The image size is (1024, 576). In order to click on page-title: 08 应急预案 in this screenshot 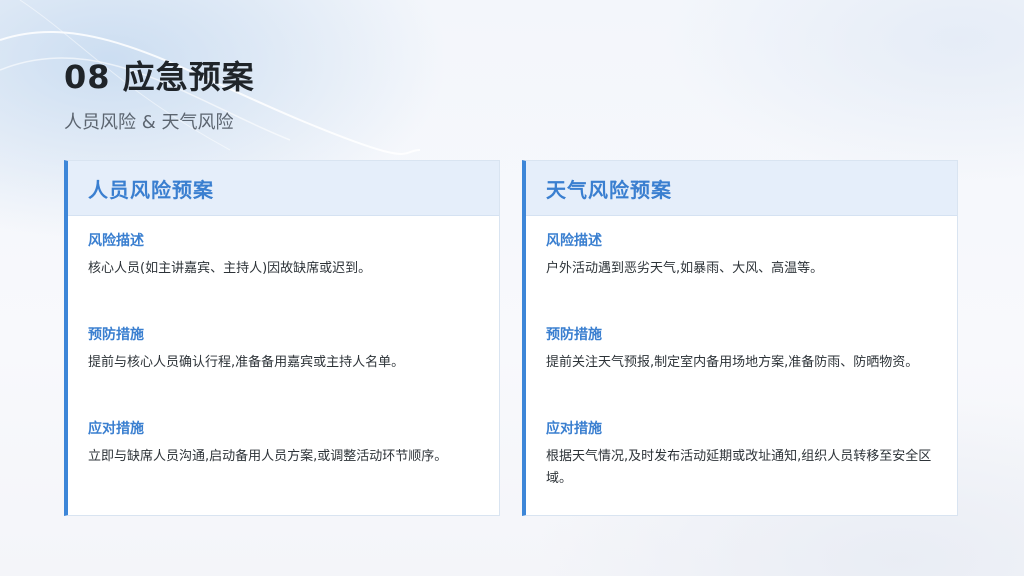, I will do `click(159, 77)`.